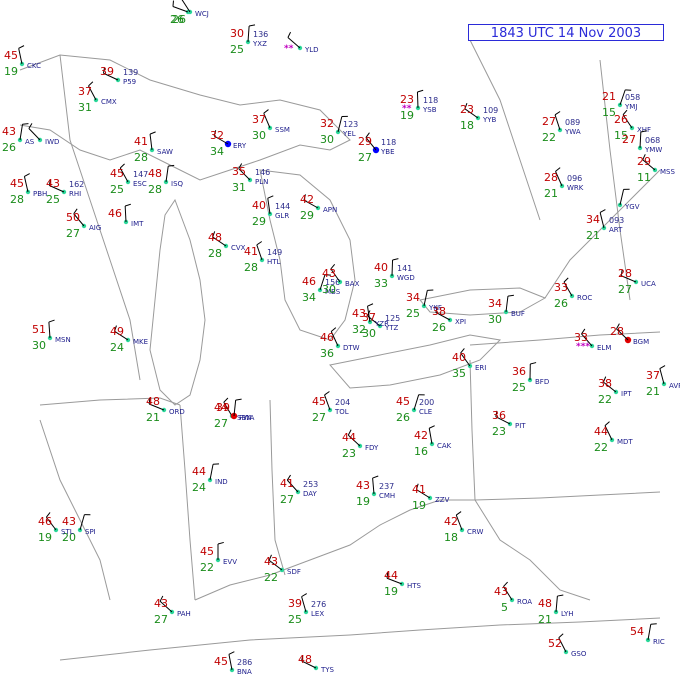  What do you see at coordinates (97, 97) in the screenshot?
I see `station-plot: 37 31 CMX` at bounding box center [97, 97].